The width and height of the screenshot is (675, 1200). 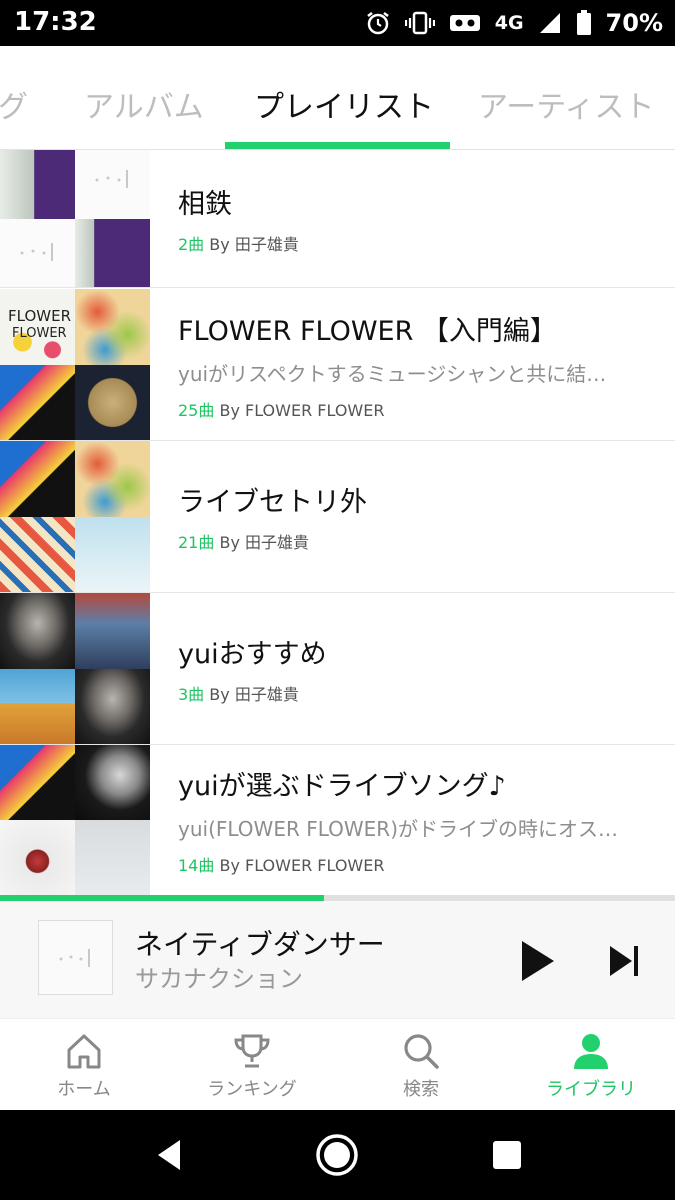 What do you see at coordinates (406, 864) in the screenshot?
I see `playlist-meta: 14曲 By FLOWER FLOWER` at bounding box center [406, 864].